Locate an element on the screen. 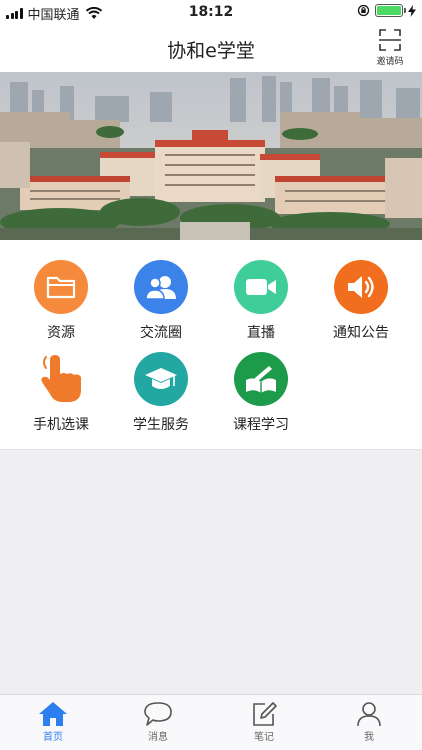  video-camera-icon is located at coordinates (261, 287).